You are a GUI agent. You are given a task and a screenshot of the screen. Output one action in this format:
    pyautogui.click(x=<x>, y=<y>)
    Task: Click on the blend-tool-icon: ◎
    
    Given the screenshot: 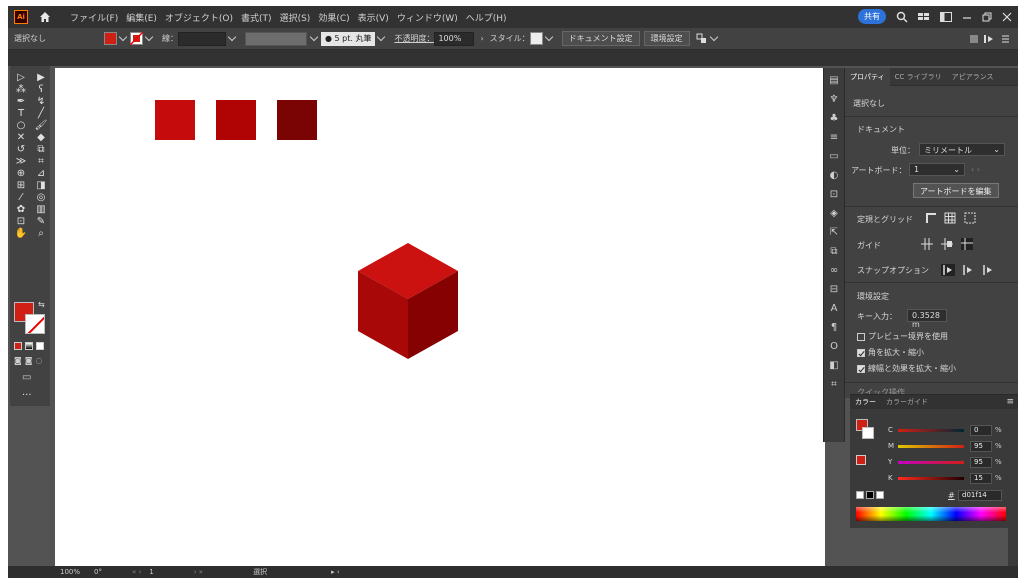 What is the action you would take?
    pyautogui.click(x=41, y=197)
    